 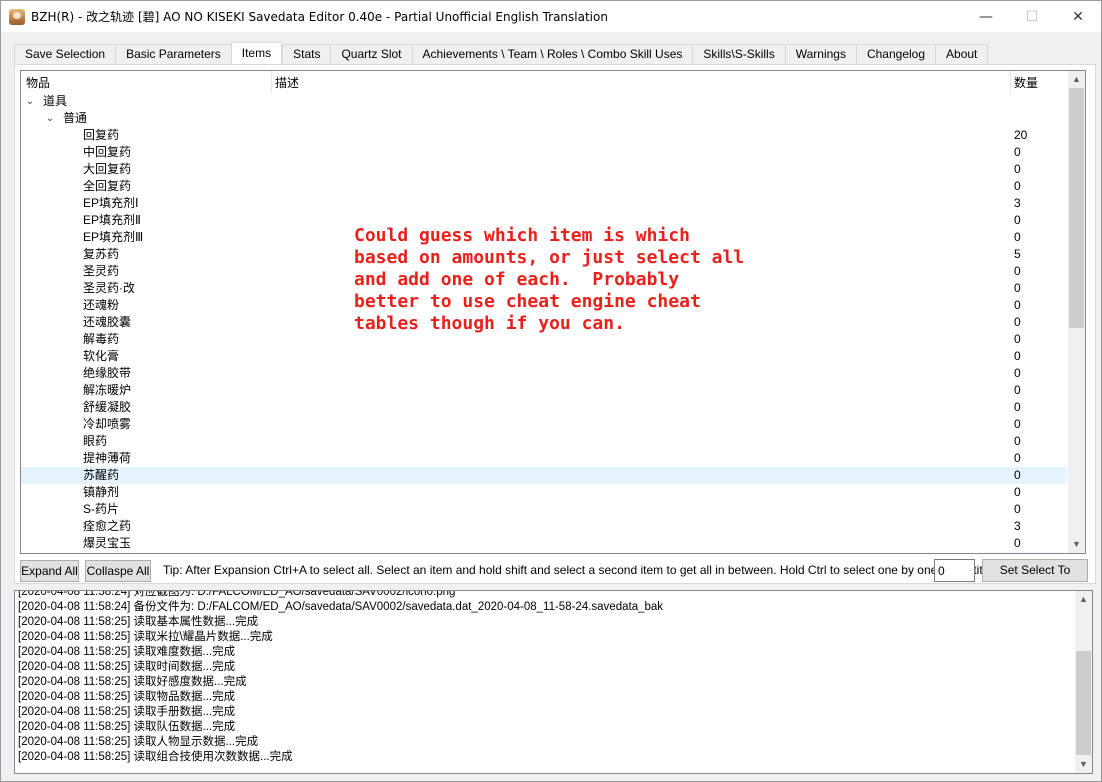 What do you see at coordinates (107, 526) in the screenshot?
I see `item-name: 痊愈之药` at bounding box center [107, 526].